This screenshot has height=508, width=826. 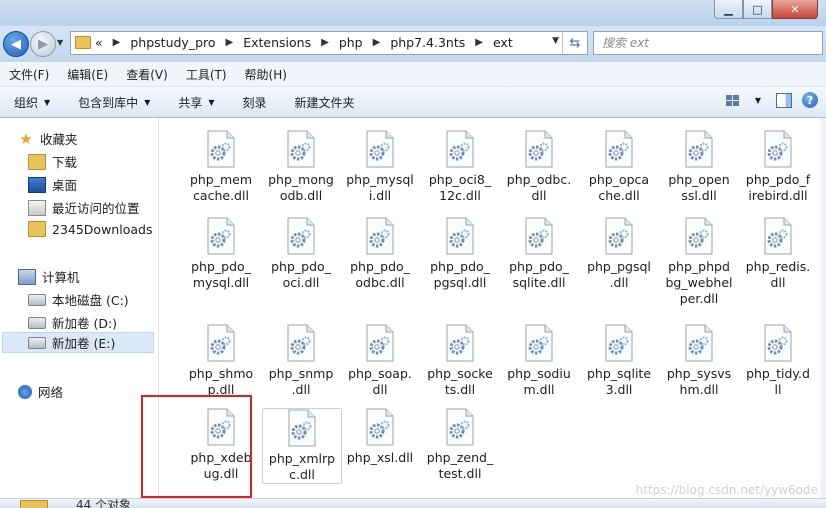 I want to click on breadcrumb-overflow: «, so click(x=99, y=42).